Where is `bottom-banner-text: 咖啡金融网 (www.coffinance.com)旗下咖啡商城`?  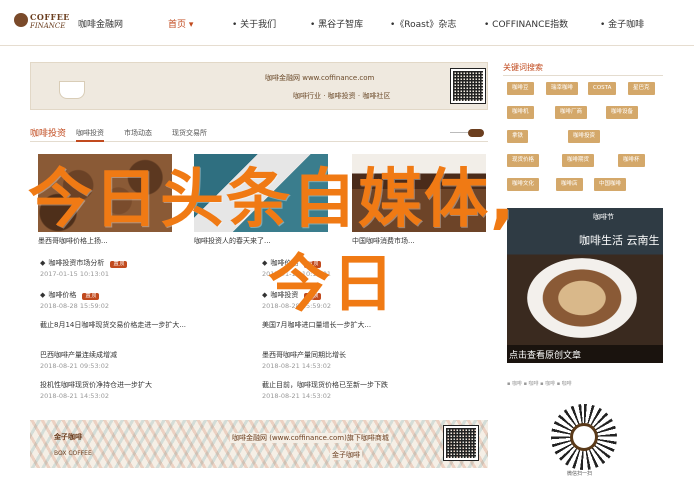 bottom-banner-text: 咖啡金融网 (www.coffinance.com)旗下咖啡商城 is located at coordinates (310, 438).